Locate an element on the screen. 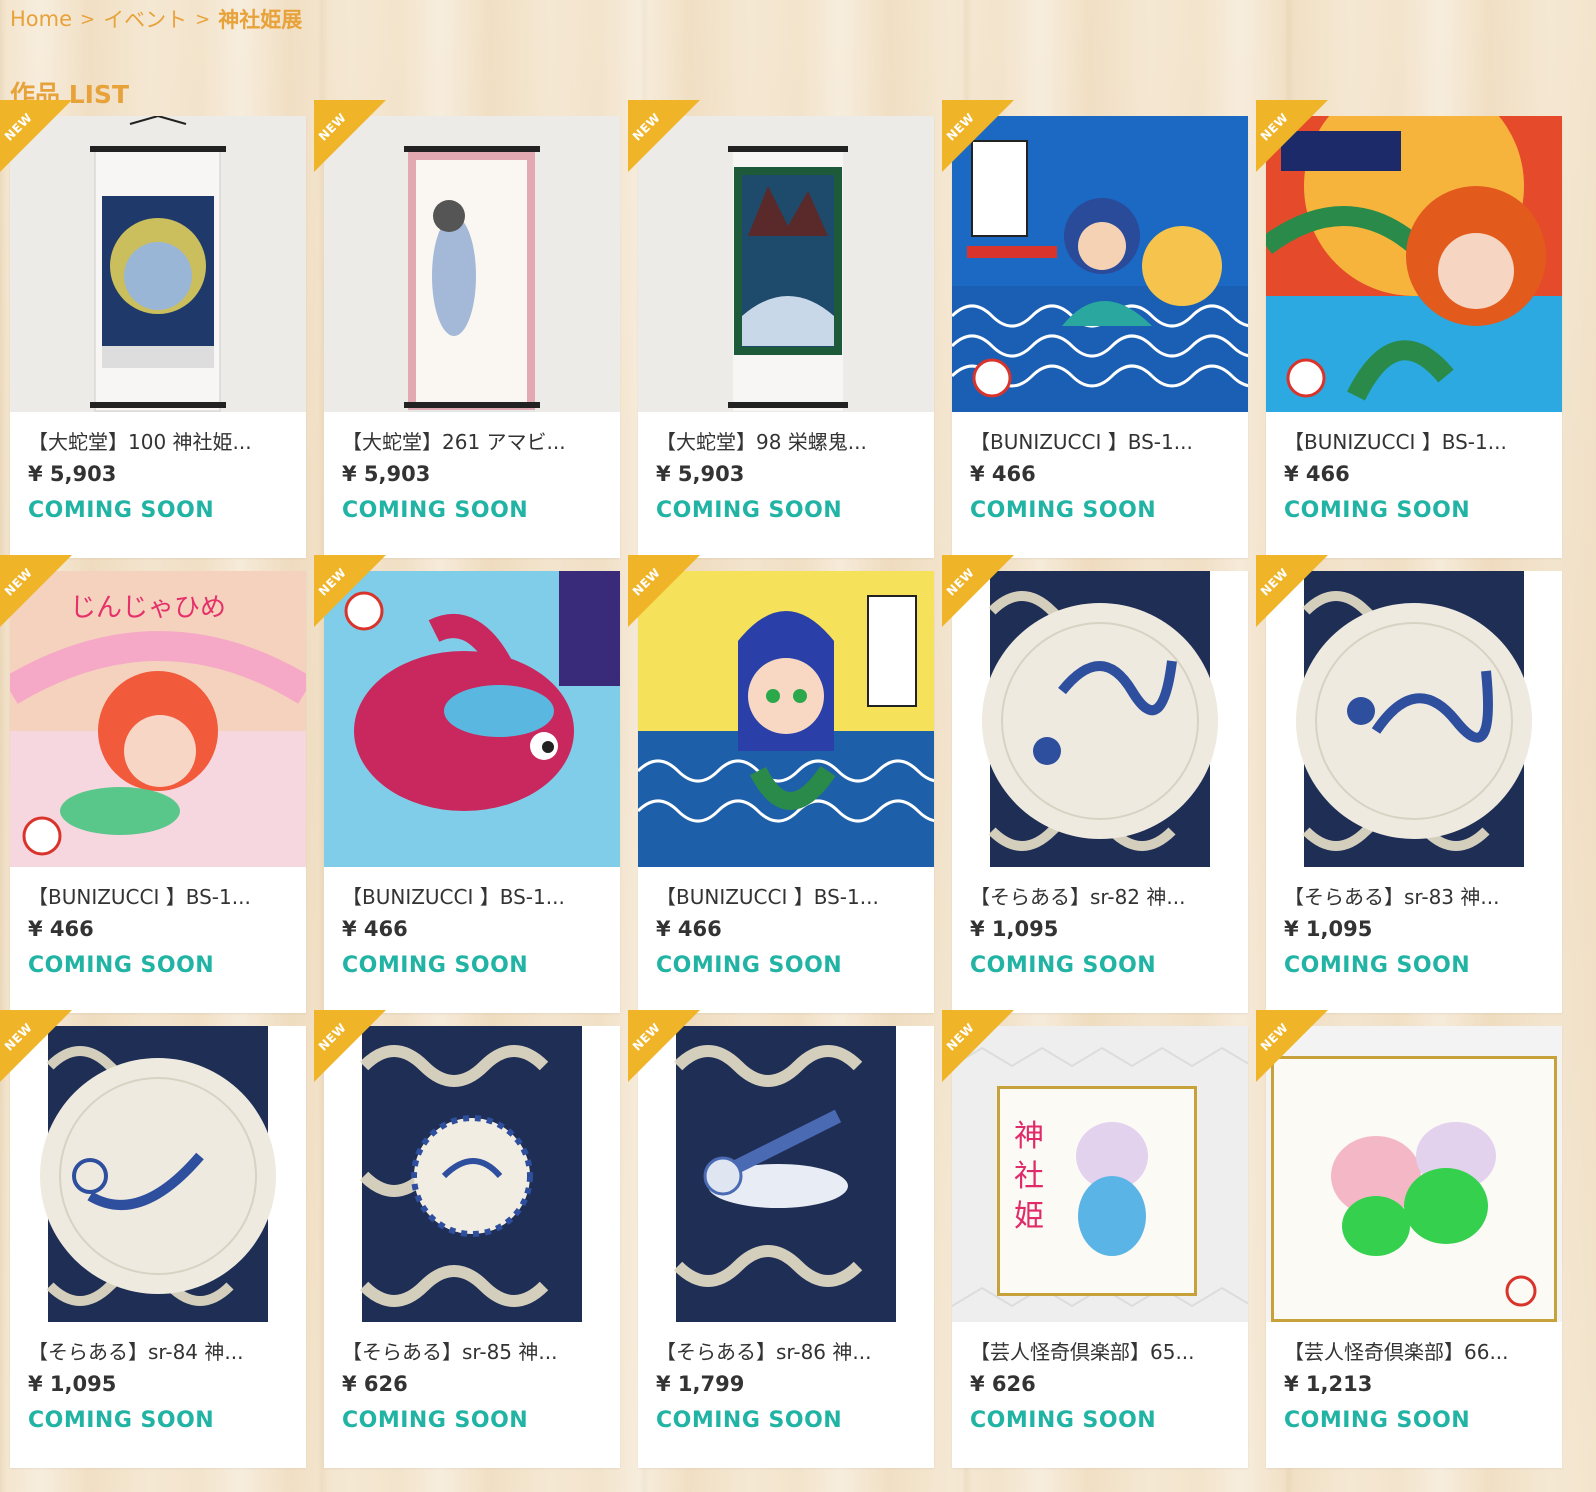 The width and height of the screenshot is (1596, 1492). breadcrumb: Home > イベント > 神社姫展 is located at coordinates (156, 19).